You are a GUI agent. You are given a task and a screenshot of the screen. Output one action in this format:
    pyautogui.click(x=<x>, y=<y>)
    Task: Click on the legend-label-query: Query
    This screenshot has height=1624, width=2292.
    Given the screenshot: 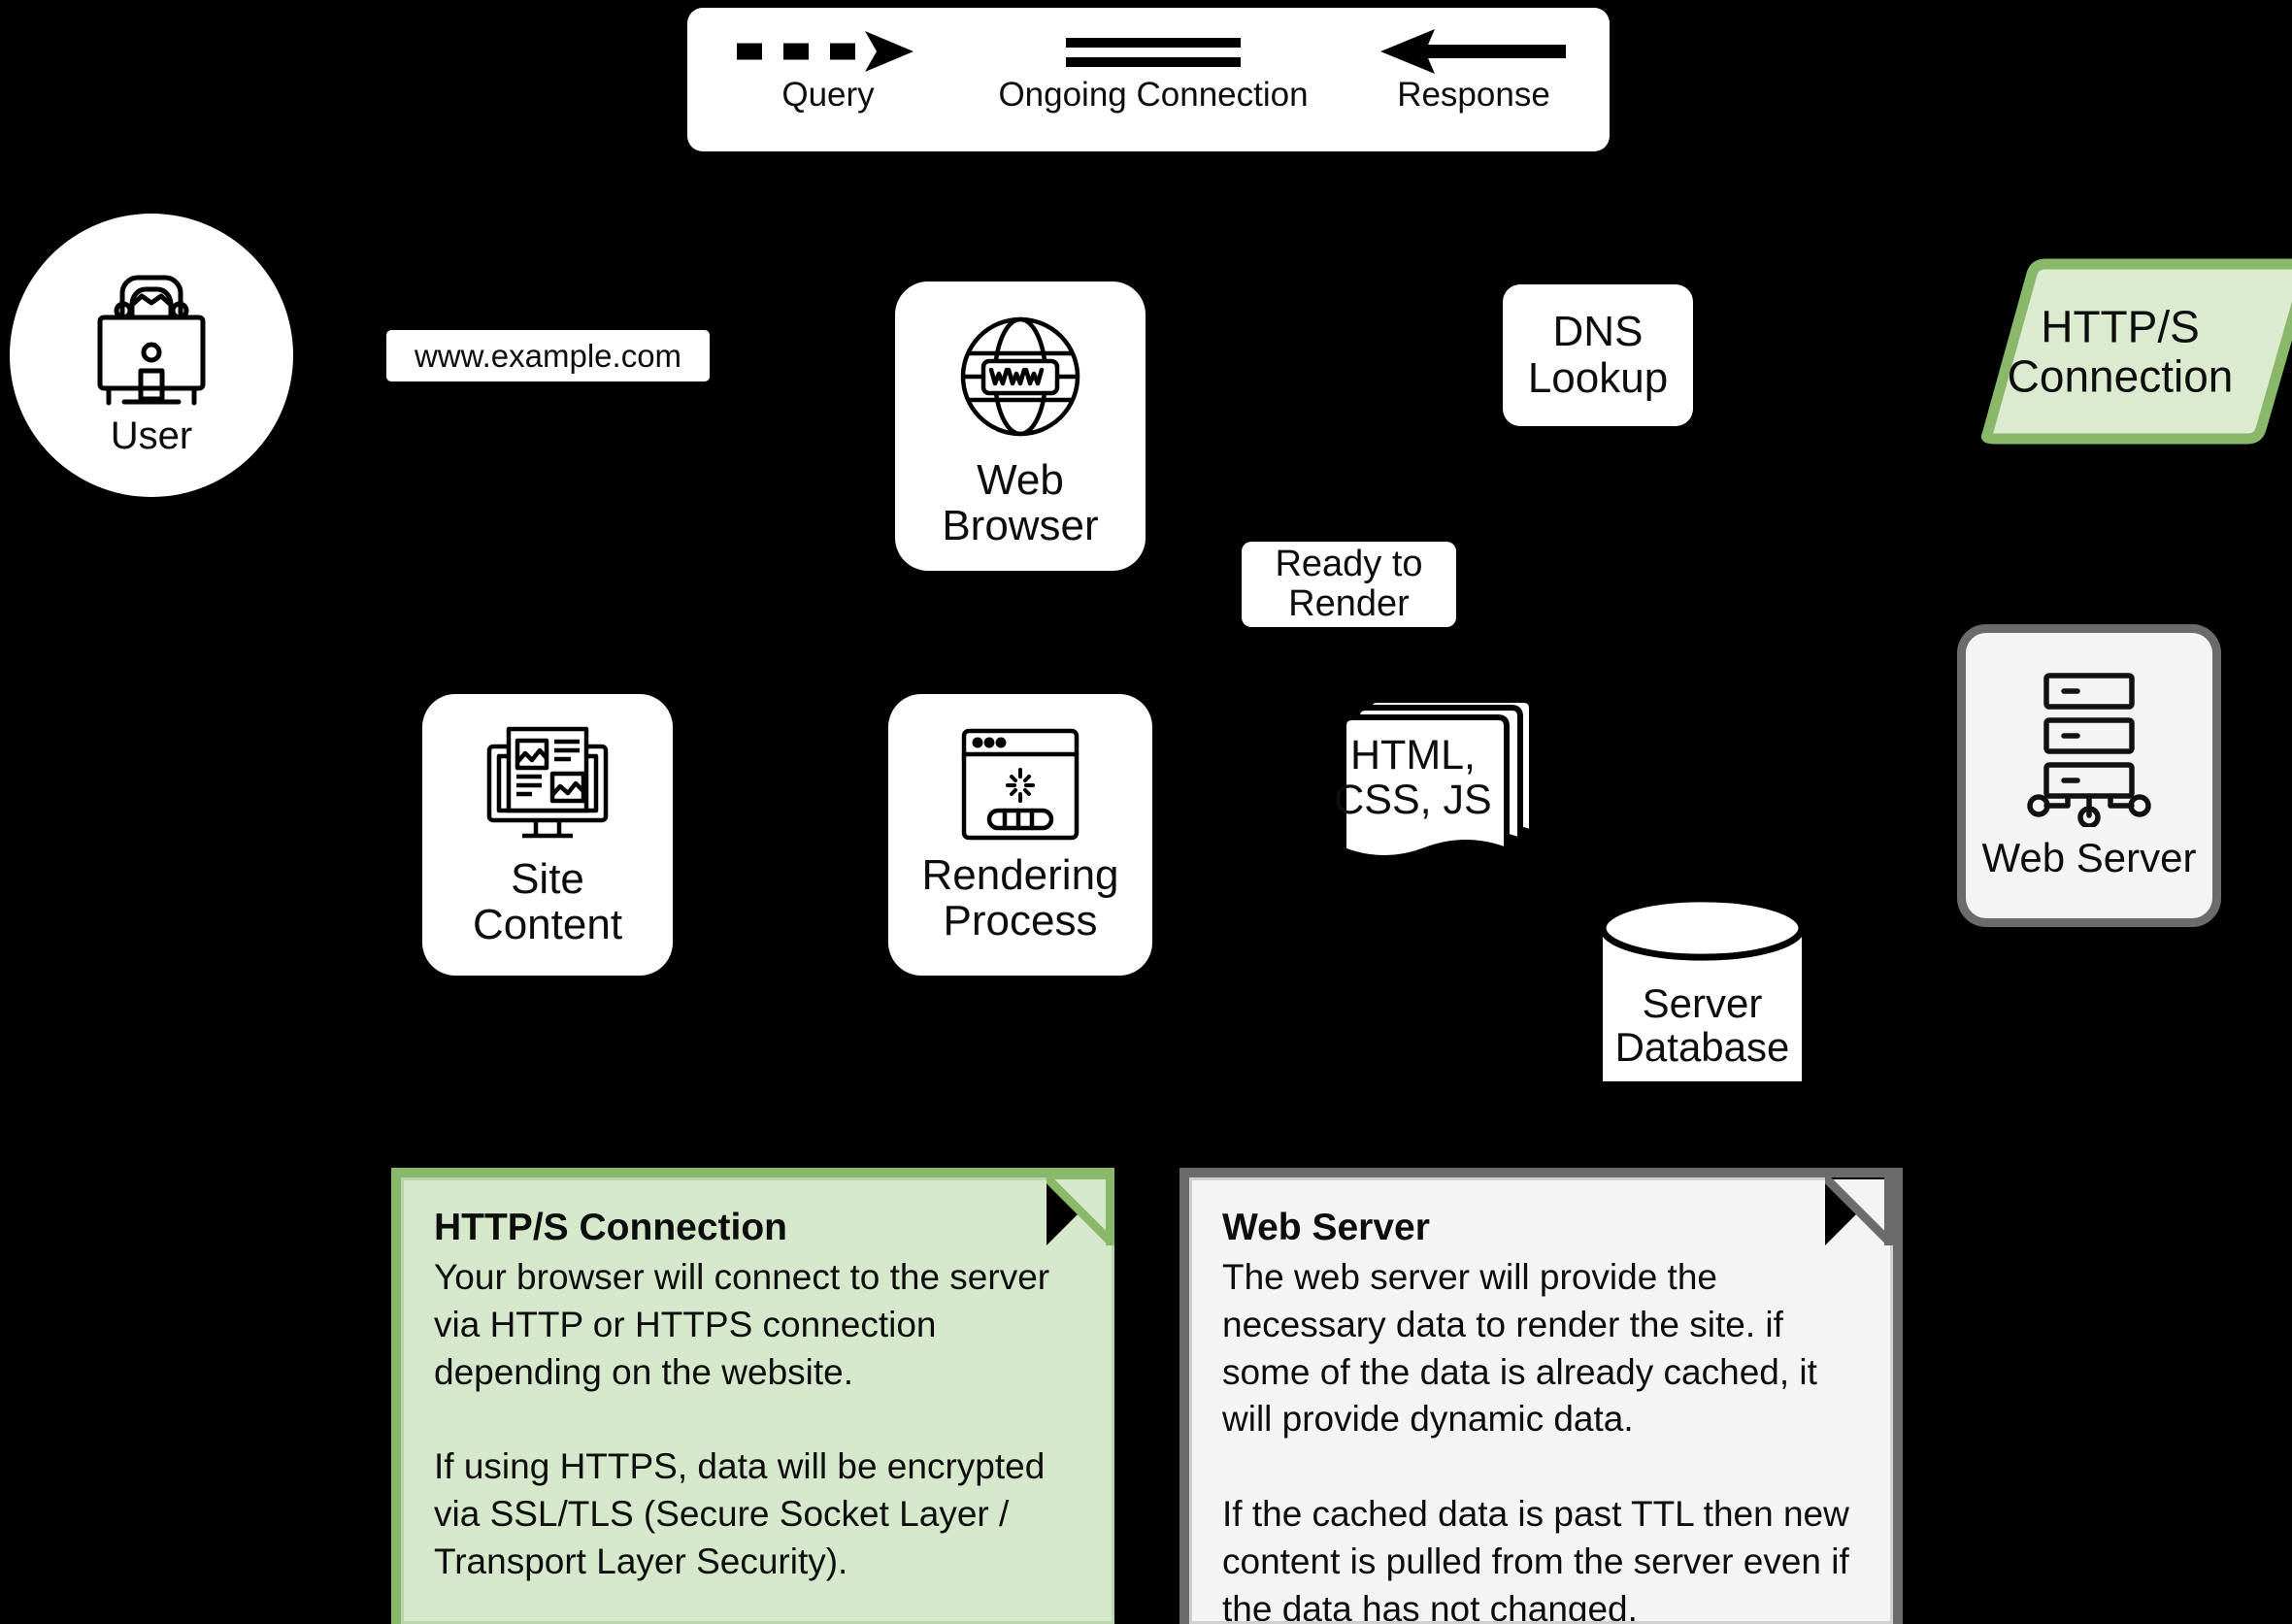 What is the action you would take?
    pyautogui.click(x=828, y=95)
    